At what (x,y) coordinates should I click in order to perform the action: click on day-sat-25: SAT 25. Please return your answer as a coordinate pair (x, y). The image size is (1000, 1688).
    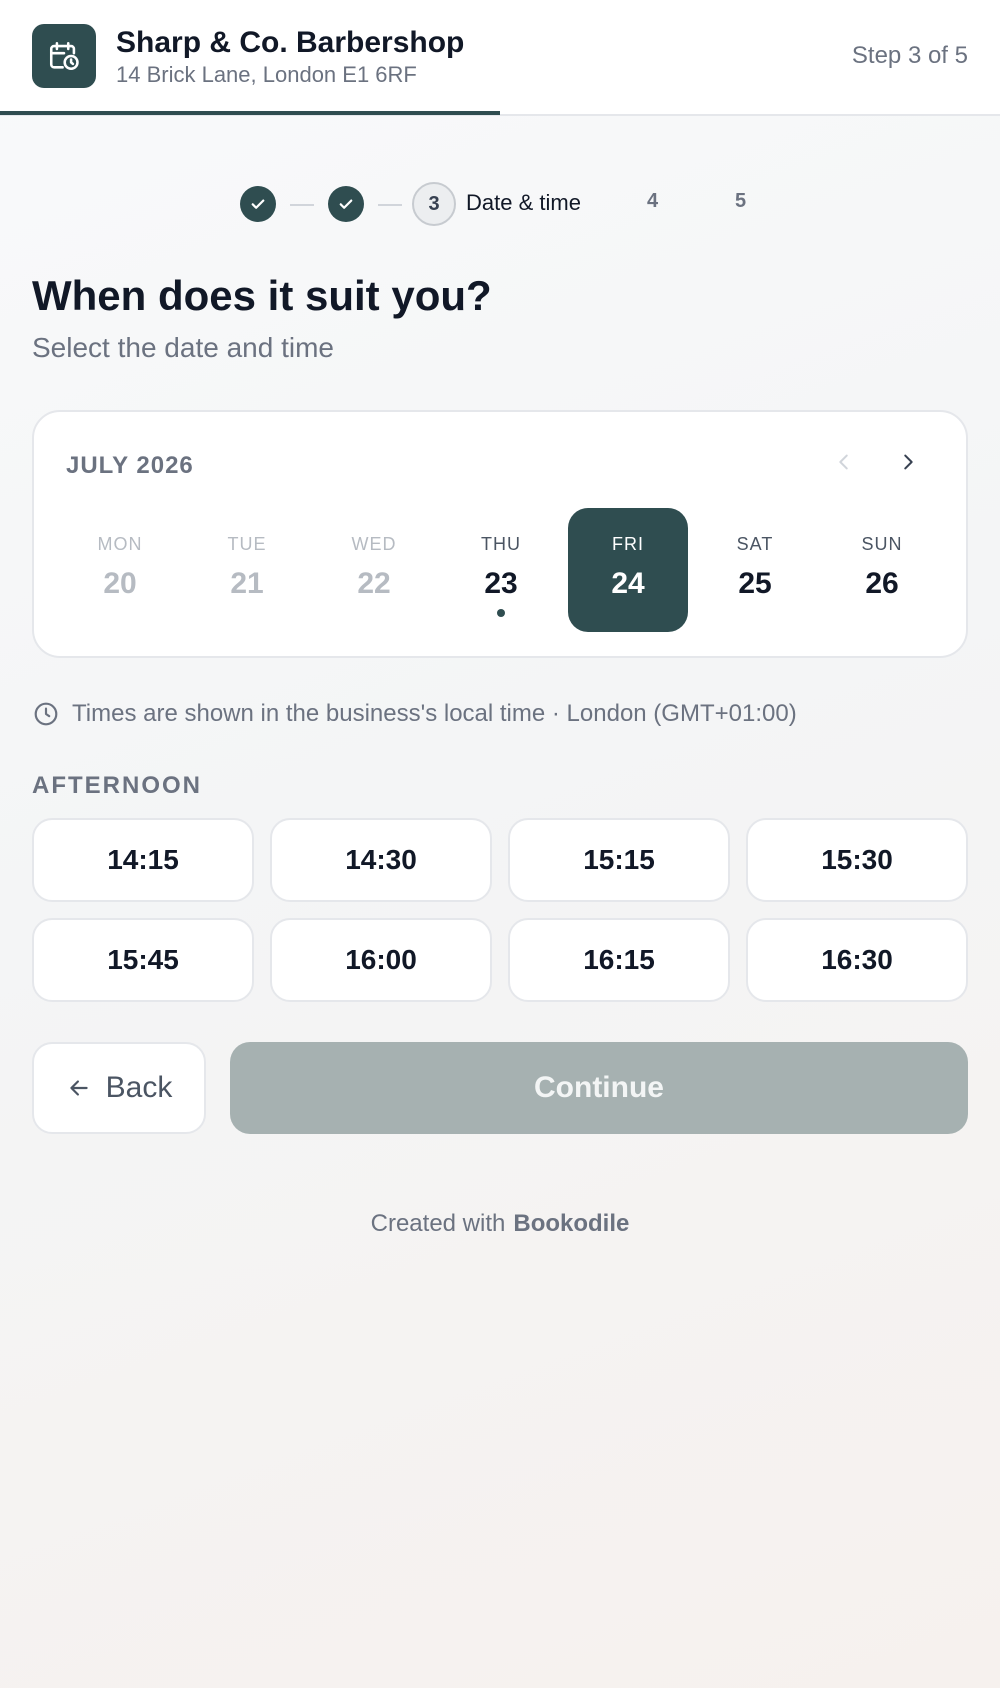
    Looking at the image, I should click on (755, 570).